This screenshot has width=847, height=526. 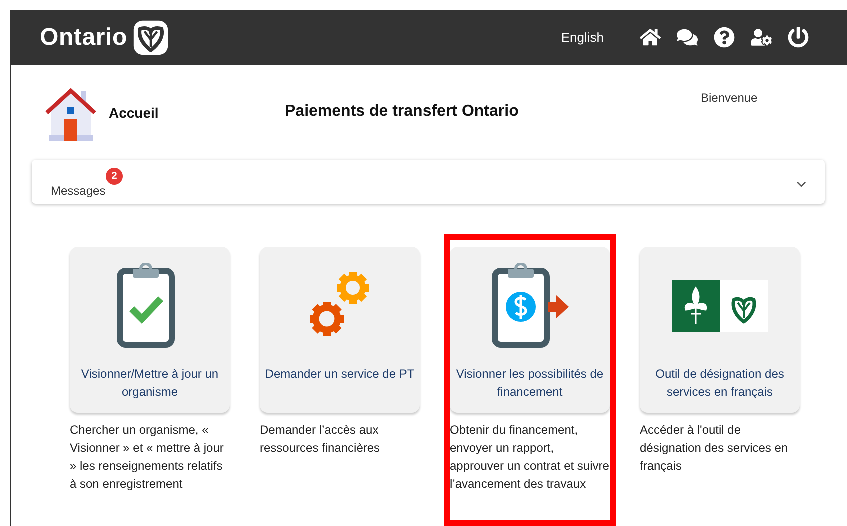 What do you see at coordinates (78, 191) in the screenshot?
I see `messages-label: Messages` at bounding box center [78, 191].